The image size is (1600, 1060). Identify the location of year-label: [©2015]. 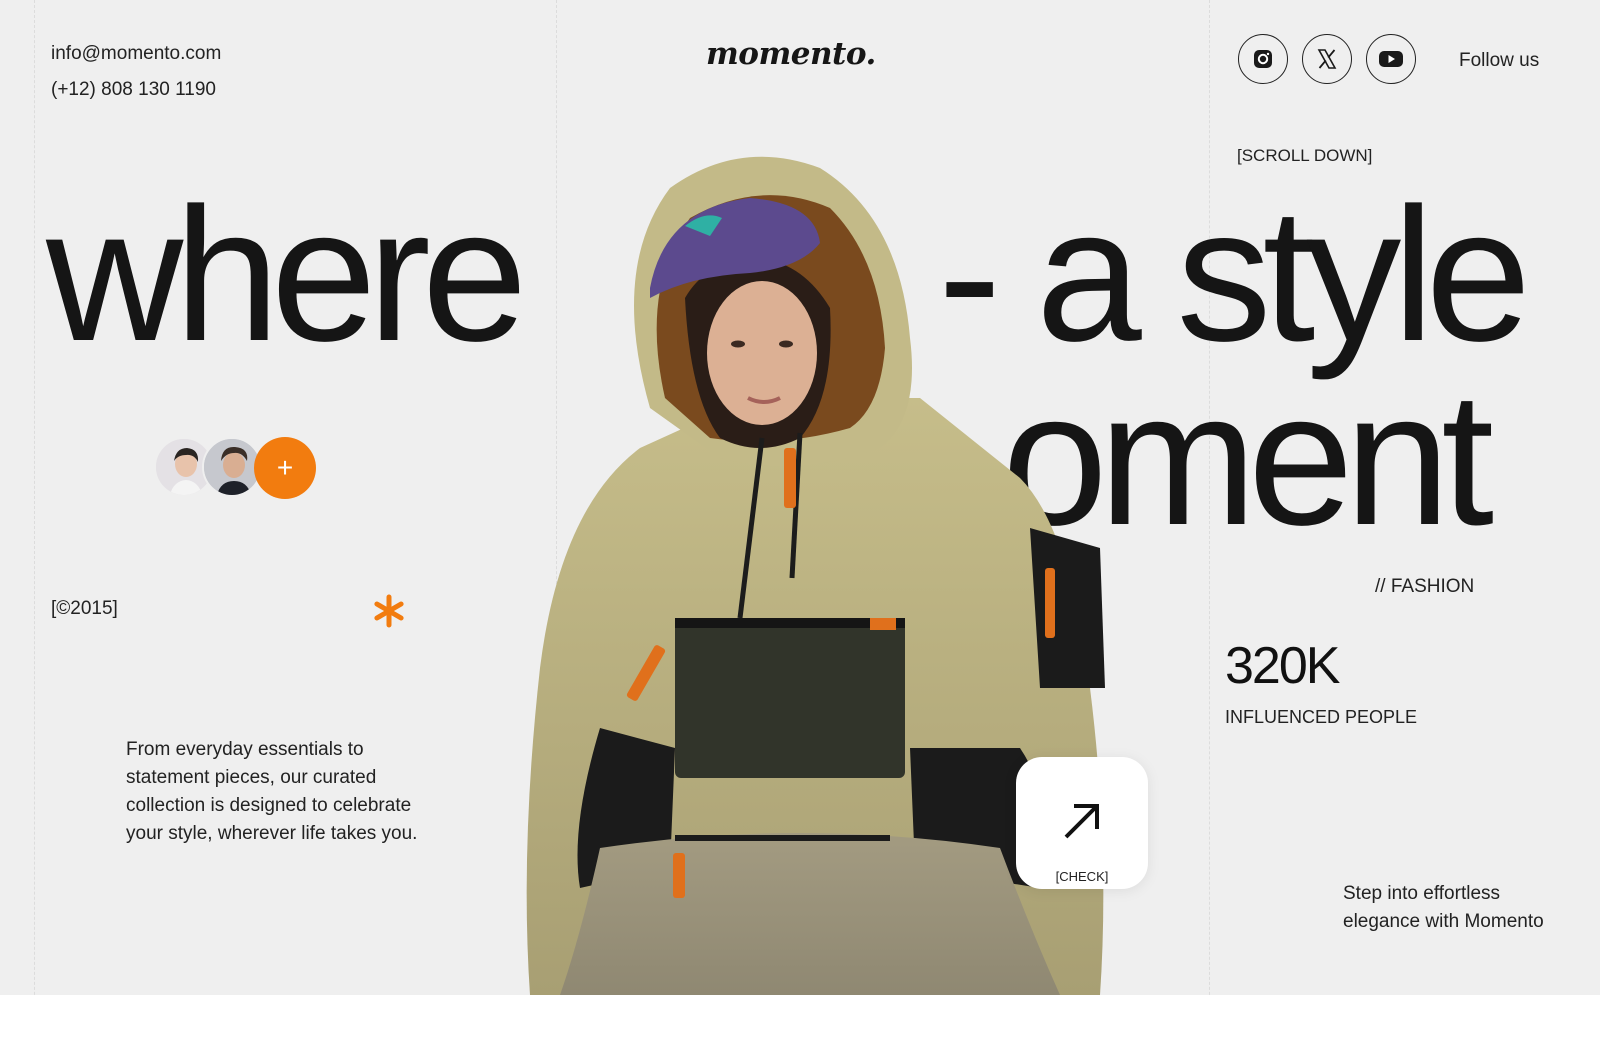
(84, 608).